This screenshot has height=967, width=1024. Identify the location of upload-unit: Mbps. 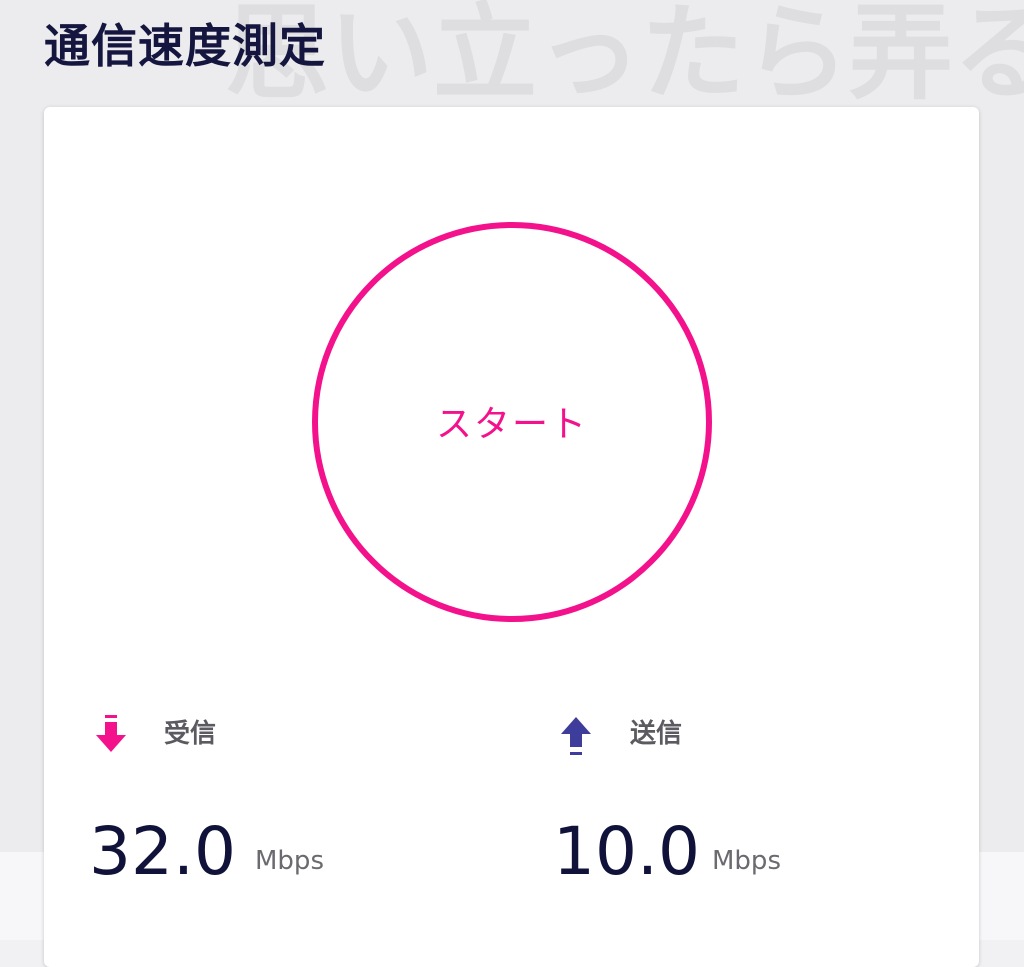
(746, 861).